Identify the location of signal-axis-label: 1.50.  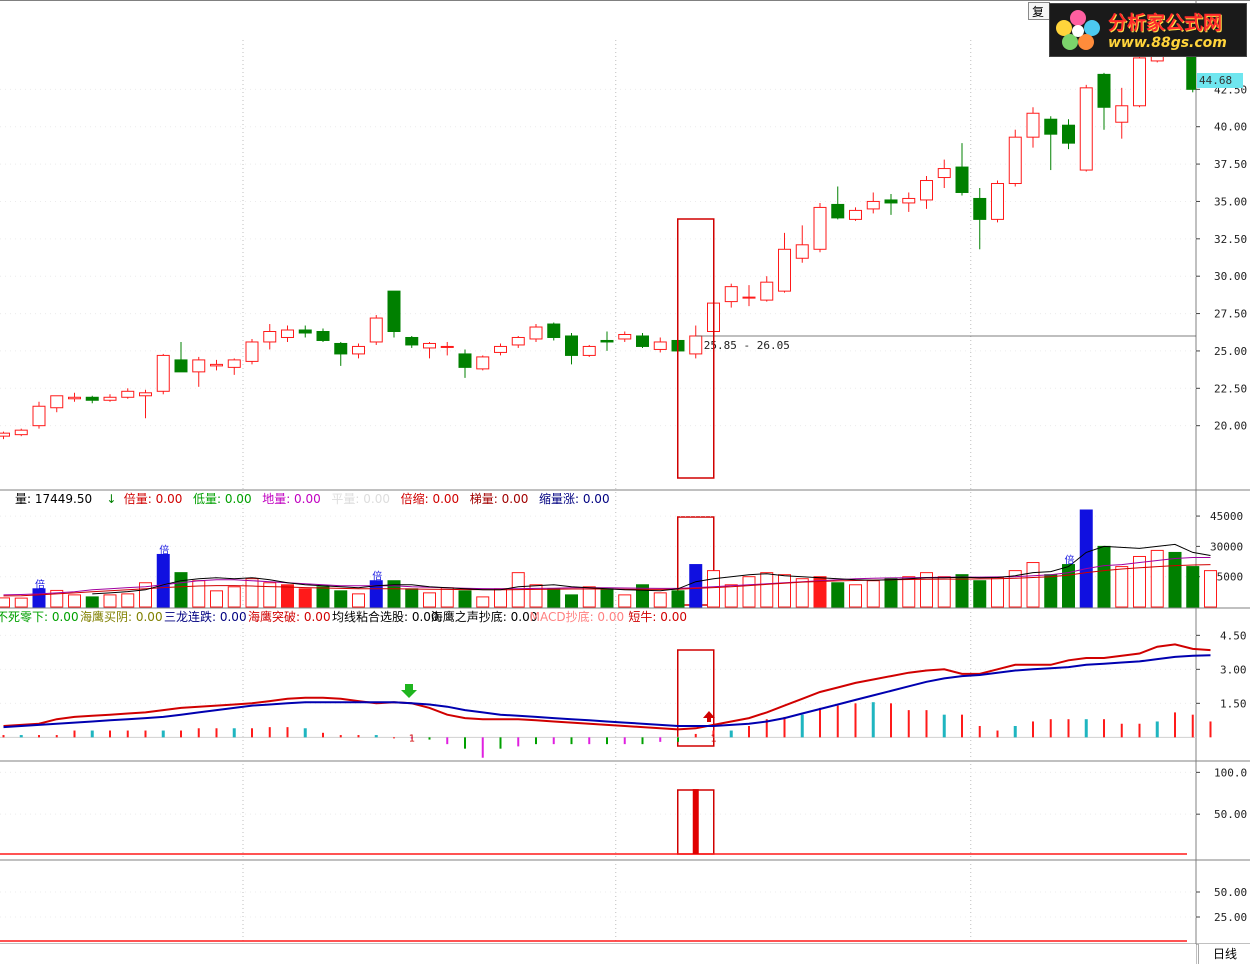
(1233, 703).